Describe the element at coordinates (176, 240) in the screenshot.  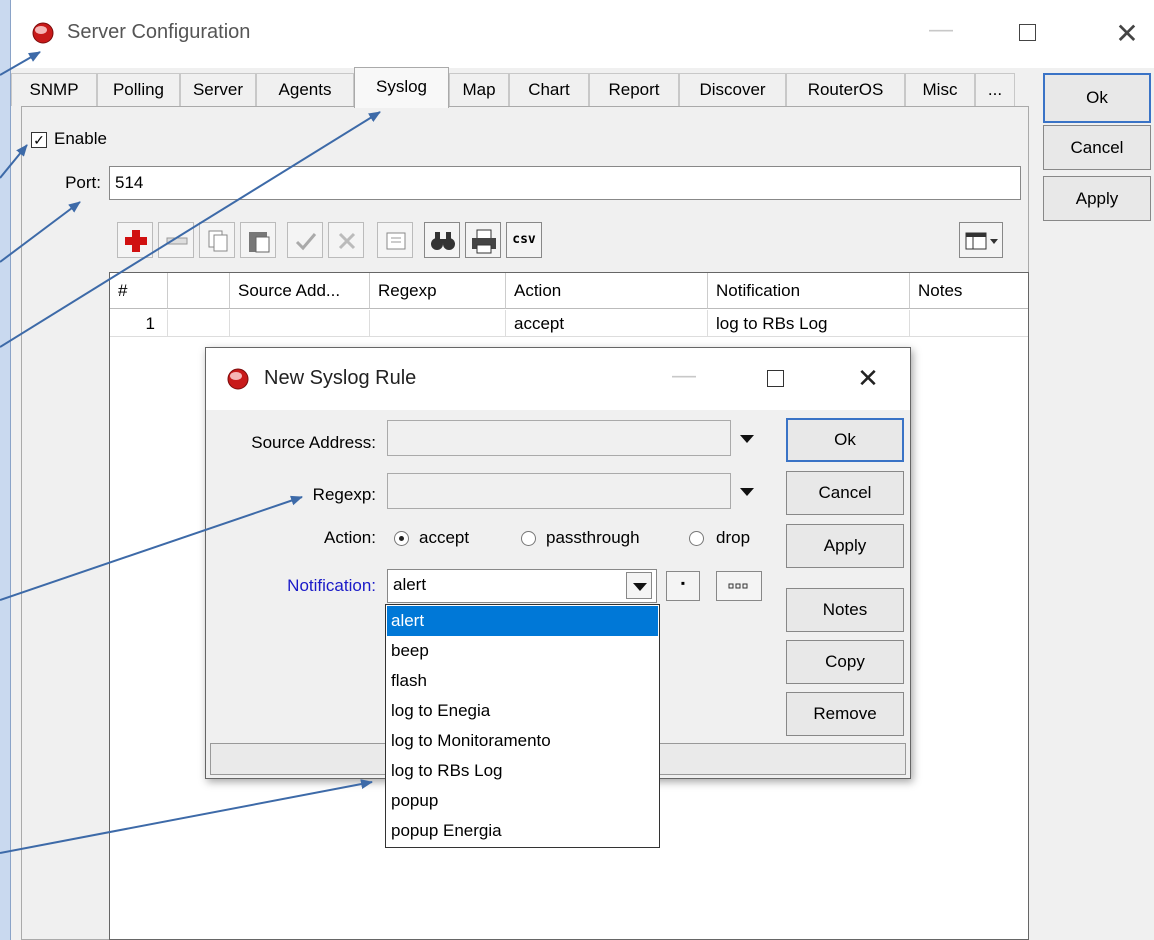
I see `remove-icon` at that location.